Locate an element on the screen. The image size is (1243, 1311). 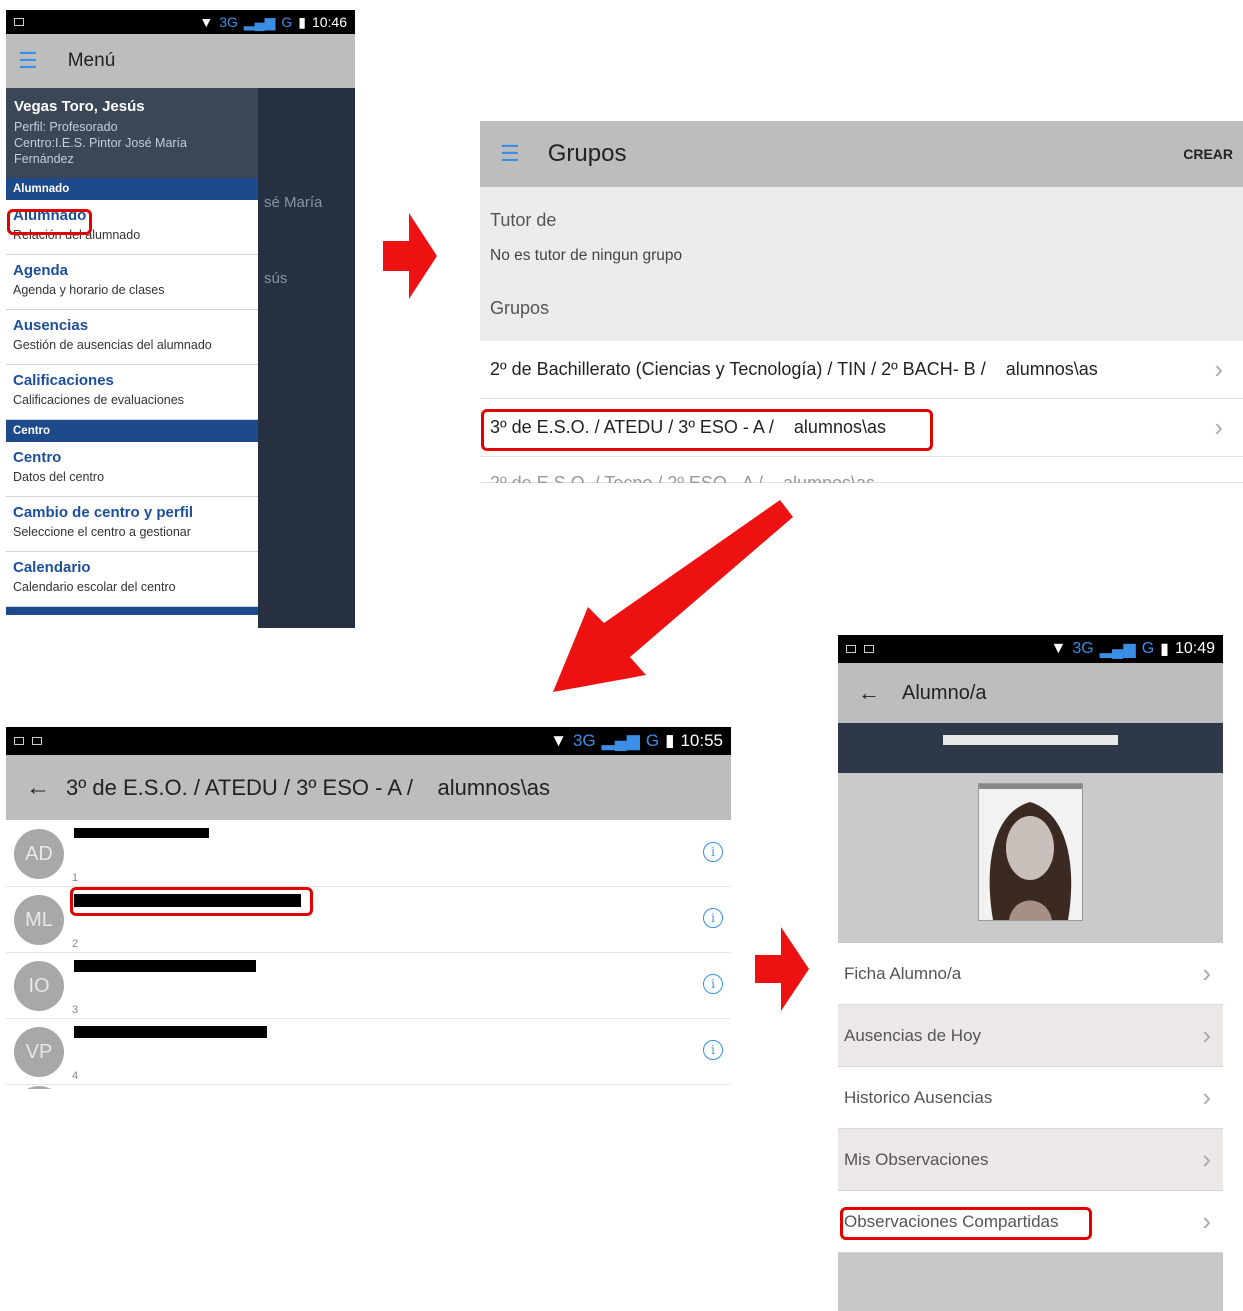
section-header-more is located at coordinates (132, 611).